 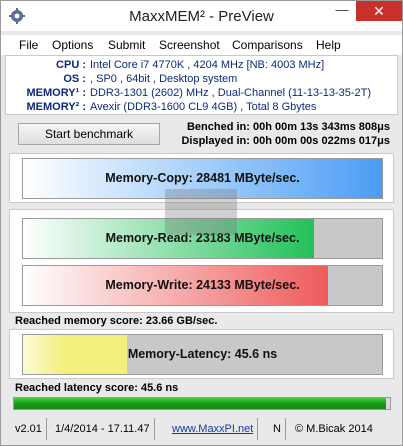 I want to click on memory-latency-label: Memory-Latency: 45.6 ns, so click(x=202, y=354).